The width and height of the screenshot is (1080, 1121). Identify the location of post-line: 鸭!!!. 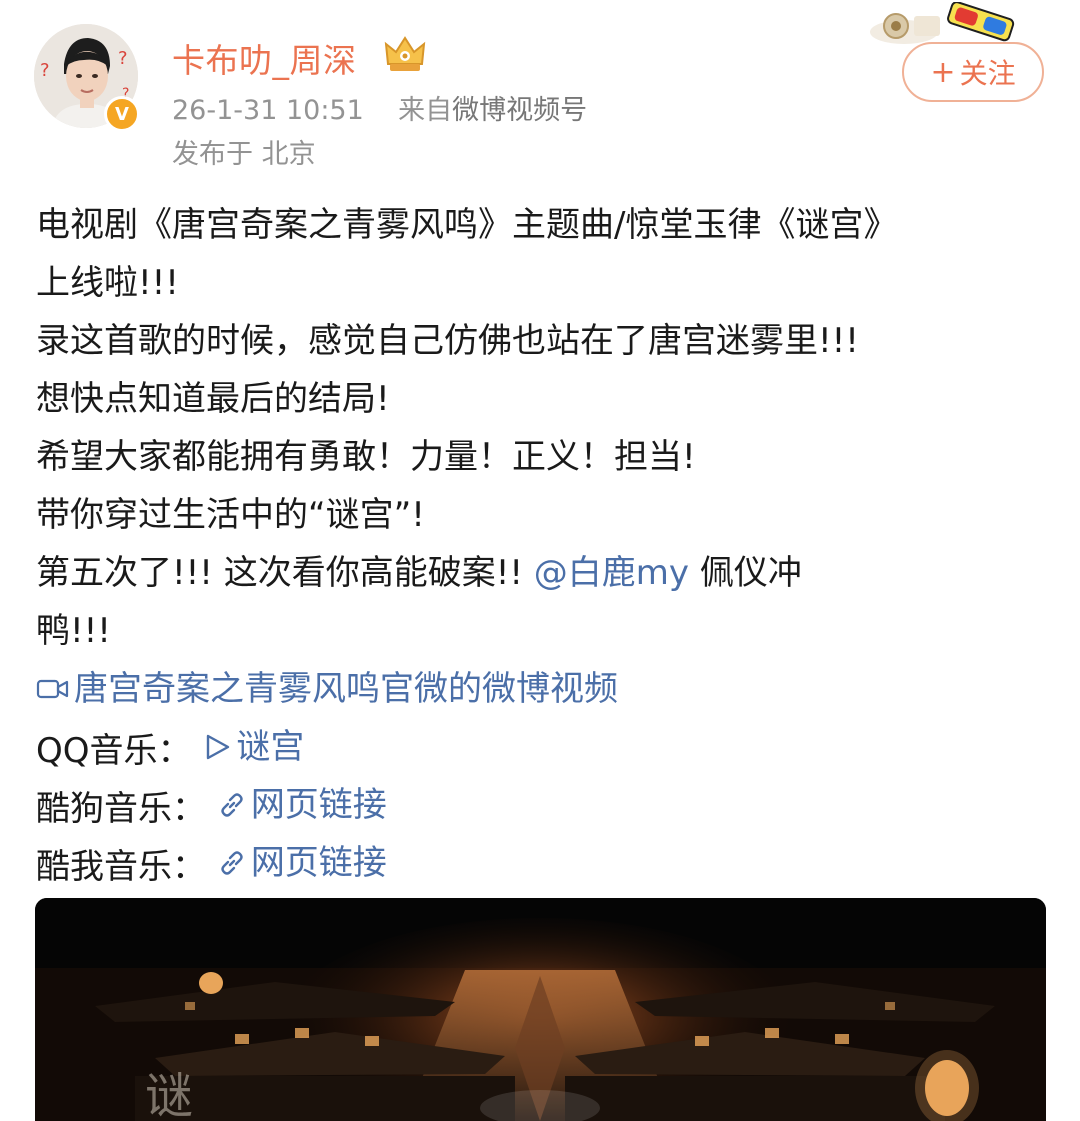
(73, 631).